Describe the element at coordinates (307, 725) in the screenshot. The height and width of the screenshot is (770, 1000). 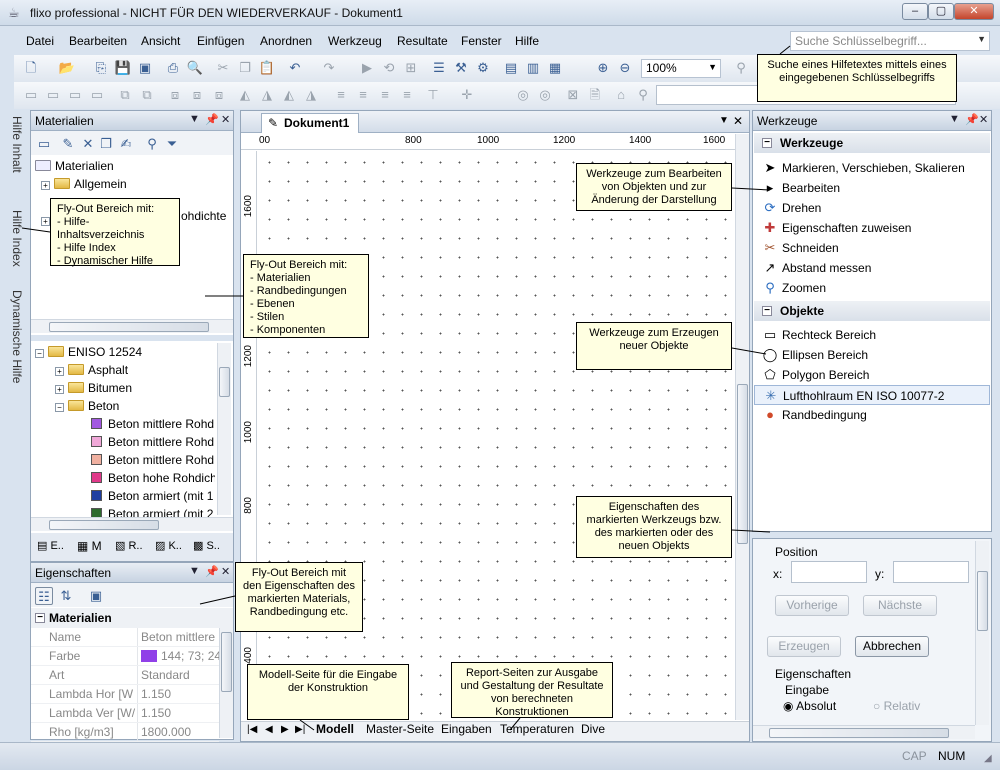
I see `connector-model-page` at that location.